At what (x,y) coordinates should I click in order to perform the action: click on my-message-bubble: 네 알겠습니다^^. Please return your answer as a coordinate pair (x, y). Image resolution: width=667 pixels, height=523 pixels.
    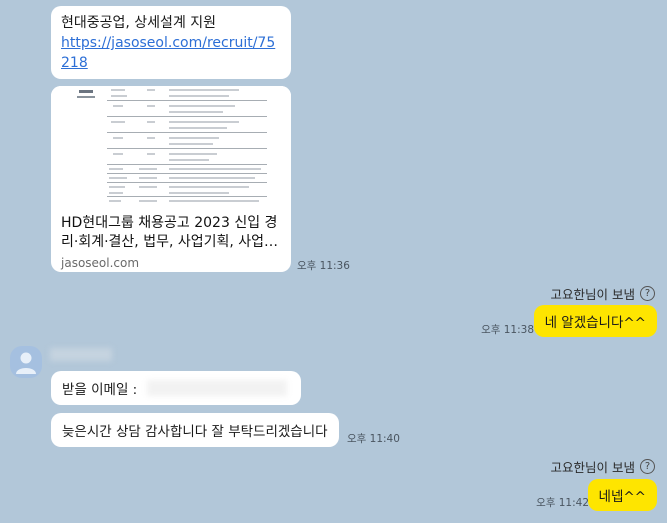
    Looking at the image, I should click on (595, 321).